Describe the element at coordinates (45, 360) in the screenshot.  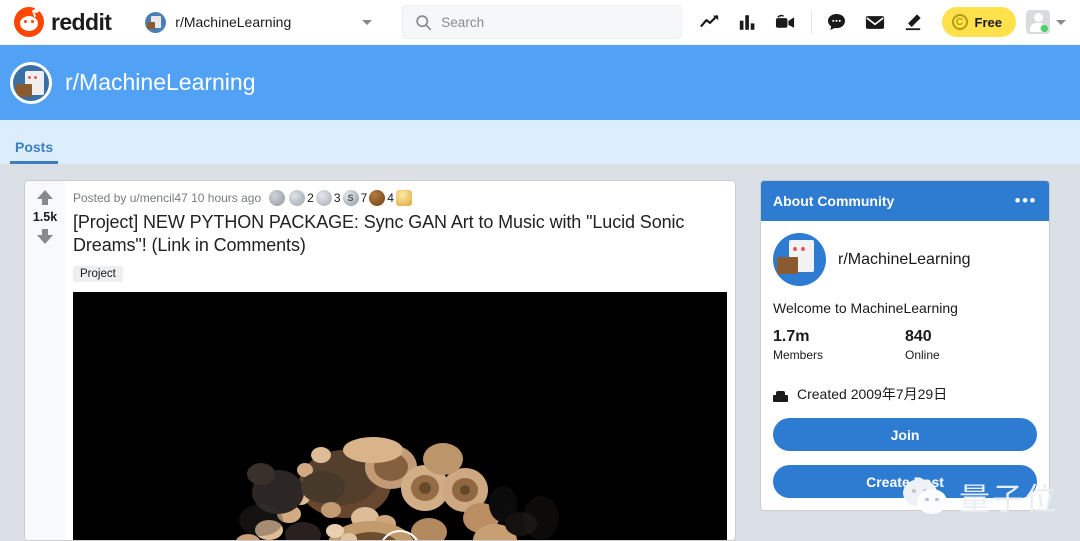
I see `vote-column: 1.5k` at that location.